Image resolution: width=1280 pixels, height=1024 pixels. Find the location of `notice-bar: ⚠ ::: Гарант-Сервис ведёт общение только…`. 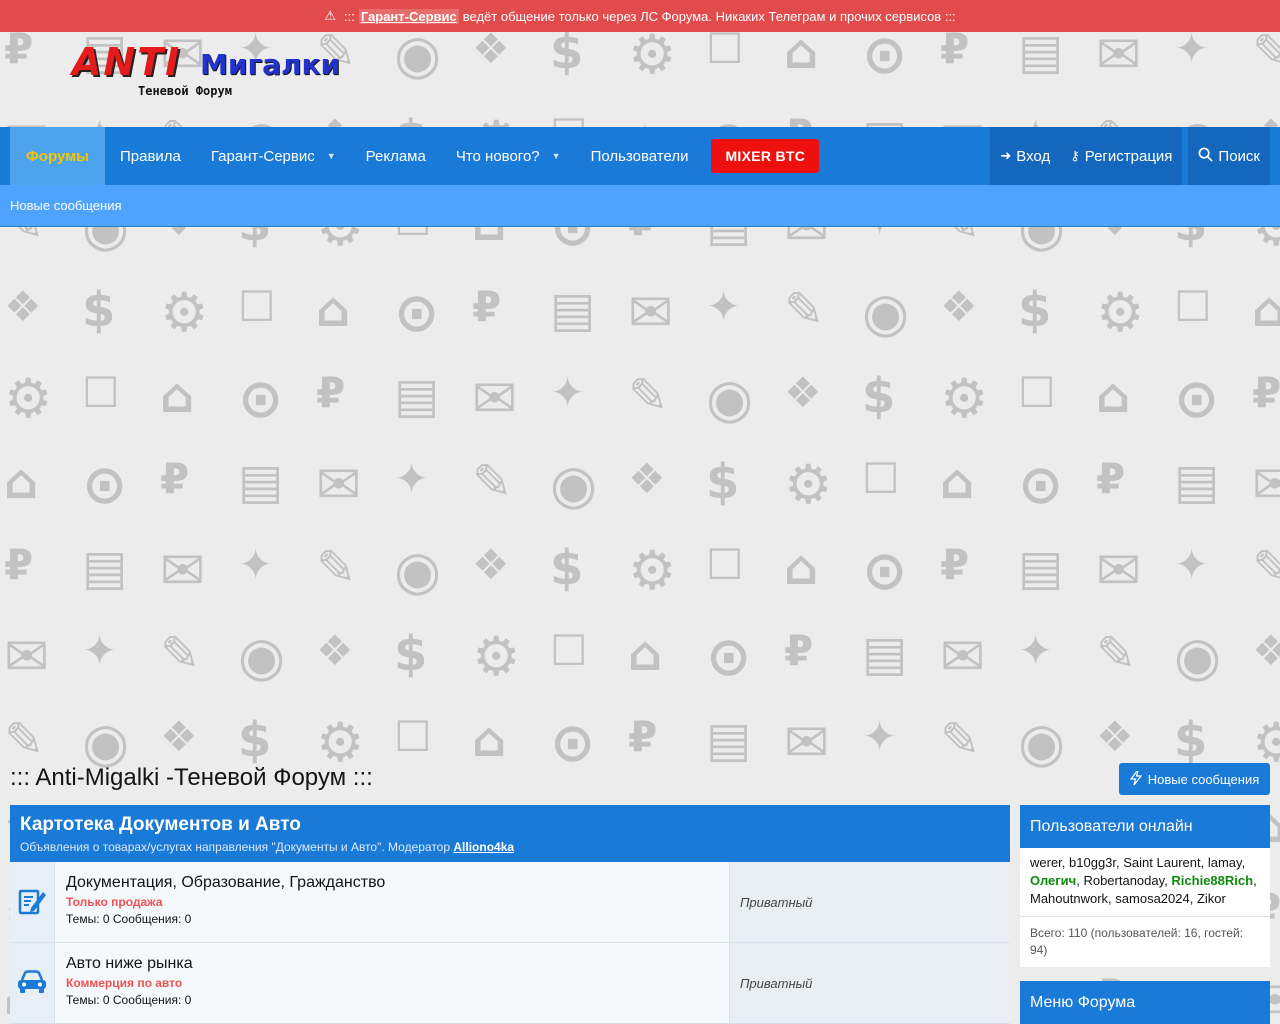

notice-bar: ⚠ ::: Гарант-Сервис ведёт общение только… is located at coordinates (640, 16).